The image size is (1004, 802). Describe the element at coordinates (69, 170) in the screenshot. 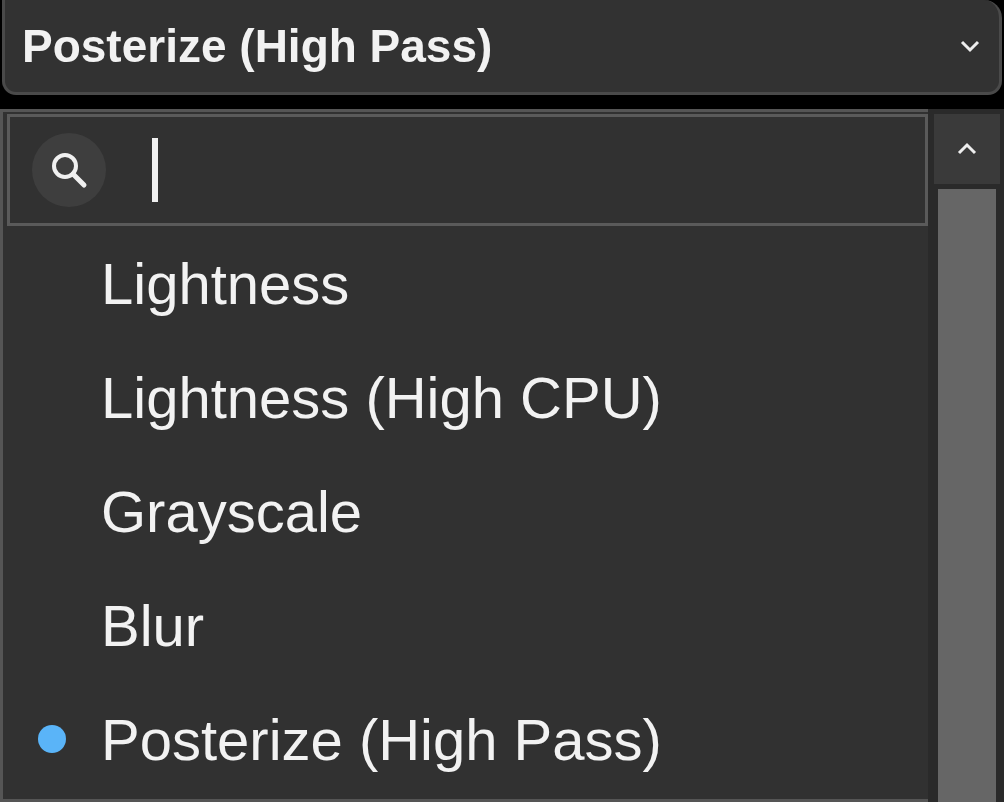

I see `search-icon` at that location.